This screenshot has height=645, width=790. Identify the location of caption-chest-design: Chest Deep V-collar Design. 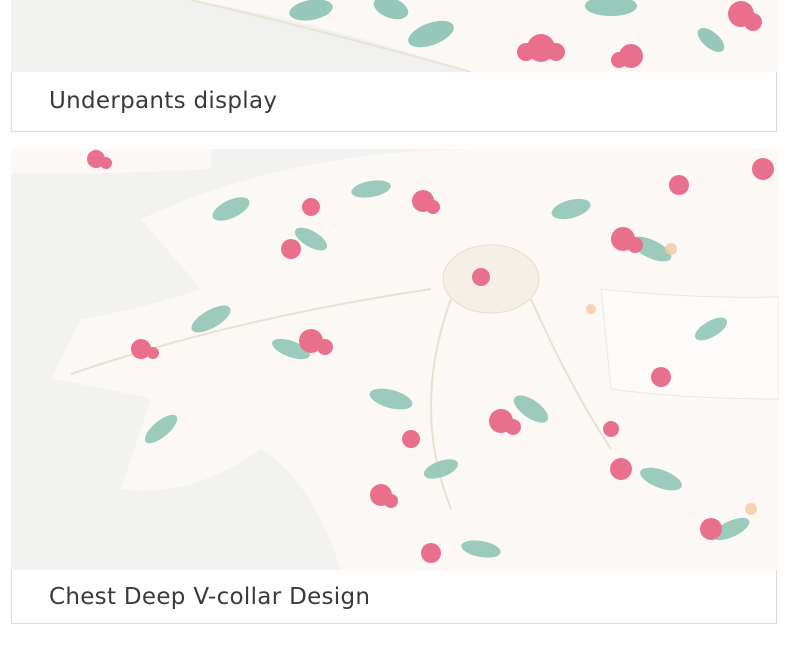
(394, 597).